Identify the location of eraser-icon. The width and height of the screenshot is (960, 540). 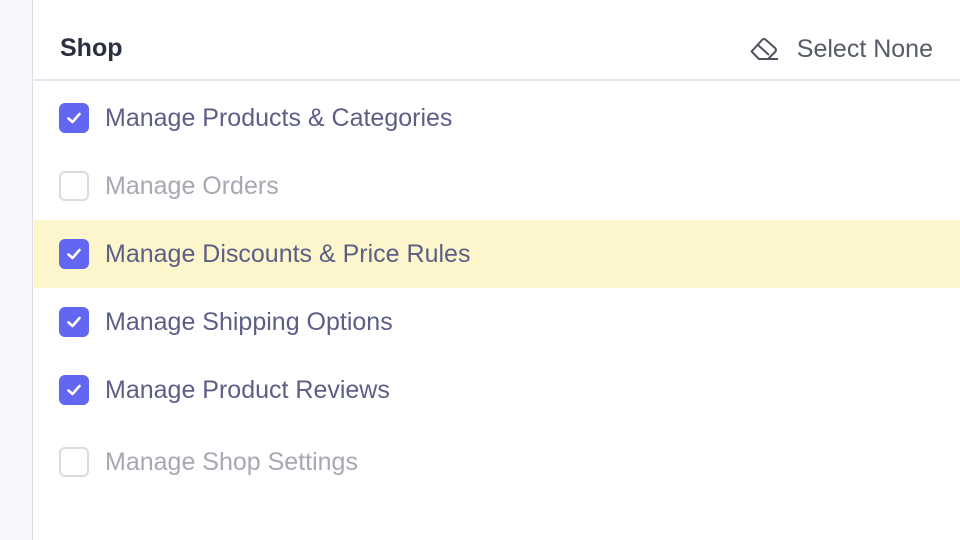
(764, 49).